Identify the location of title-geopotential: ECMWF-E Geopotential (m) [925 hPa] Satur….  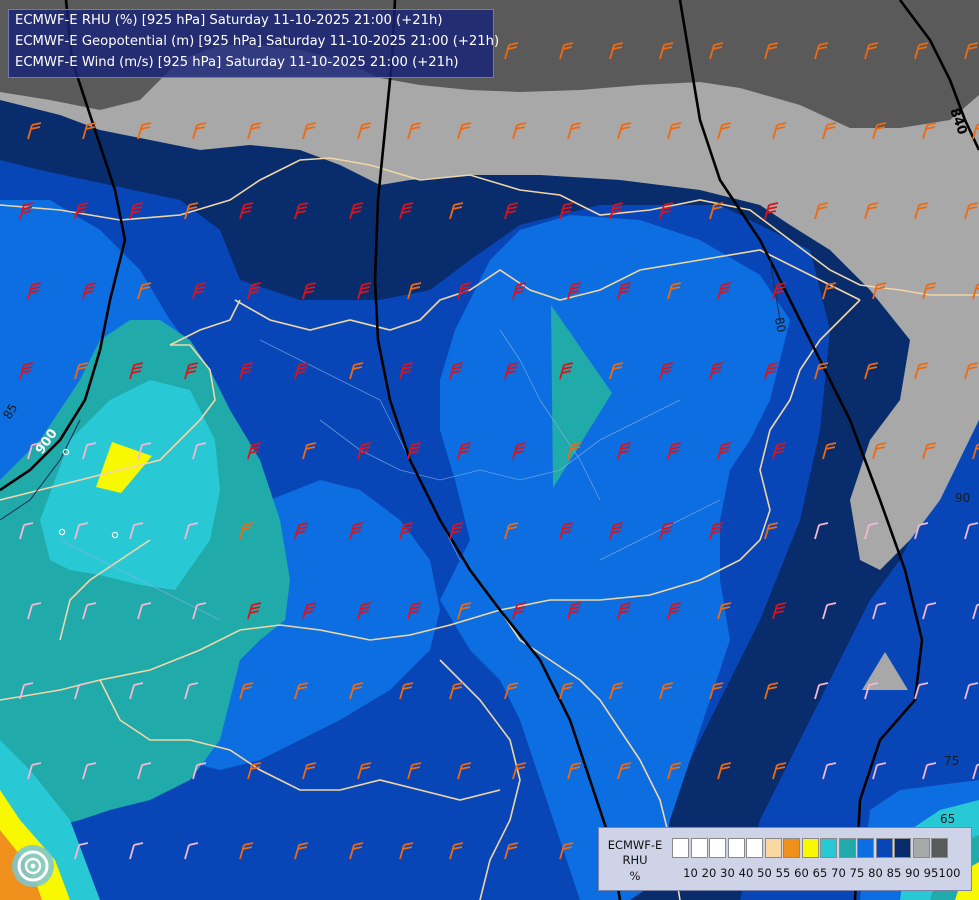
(257, 41).